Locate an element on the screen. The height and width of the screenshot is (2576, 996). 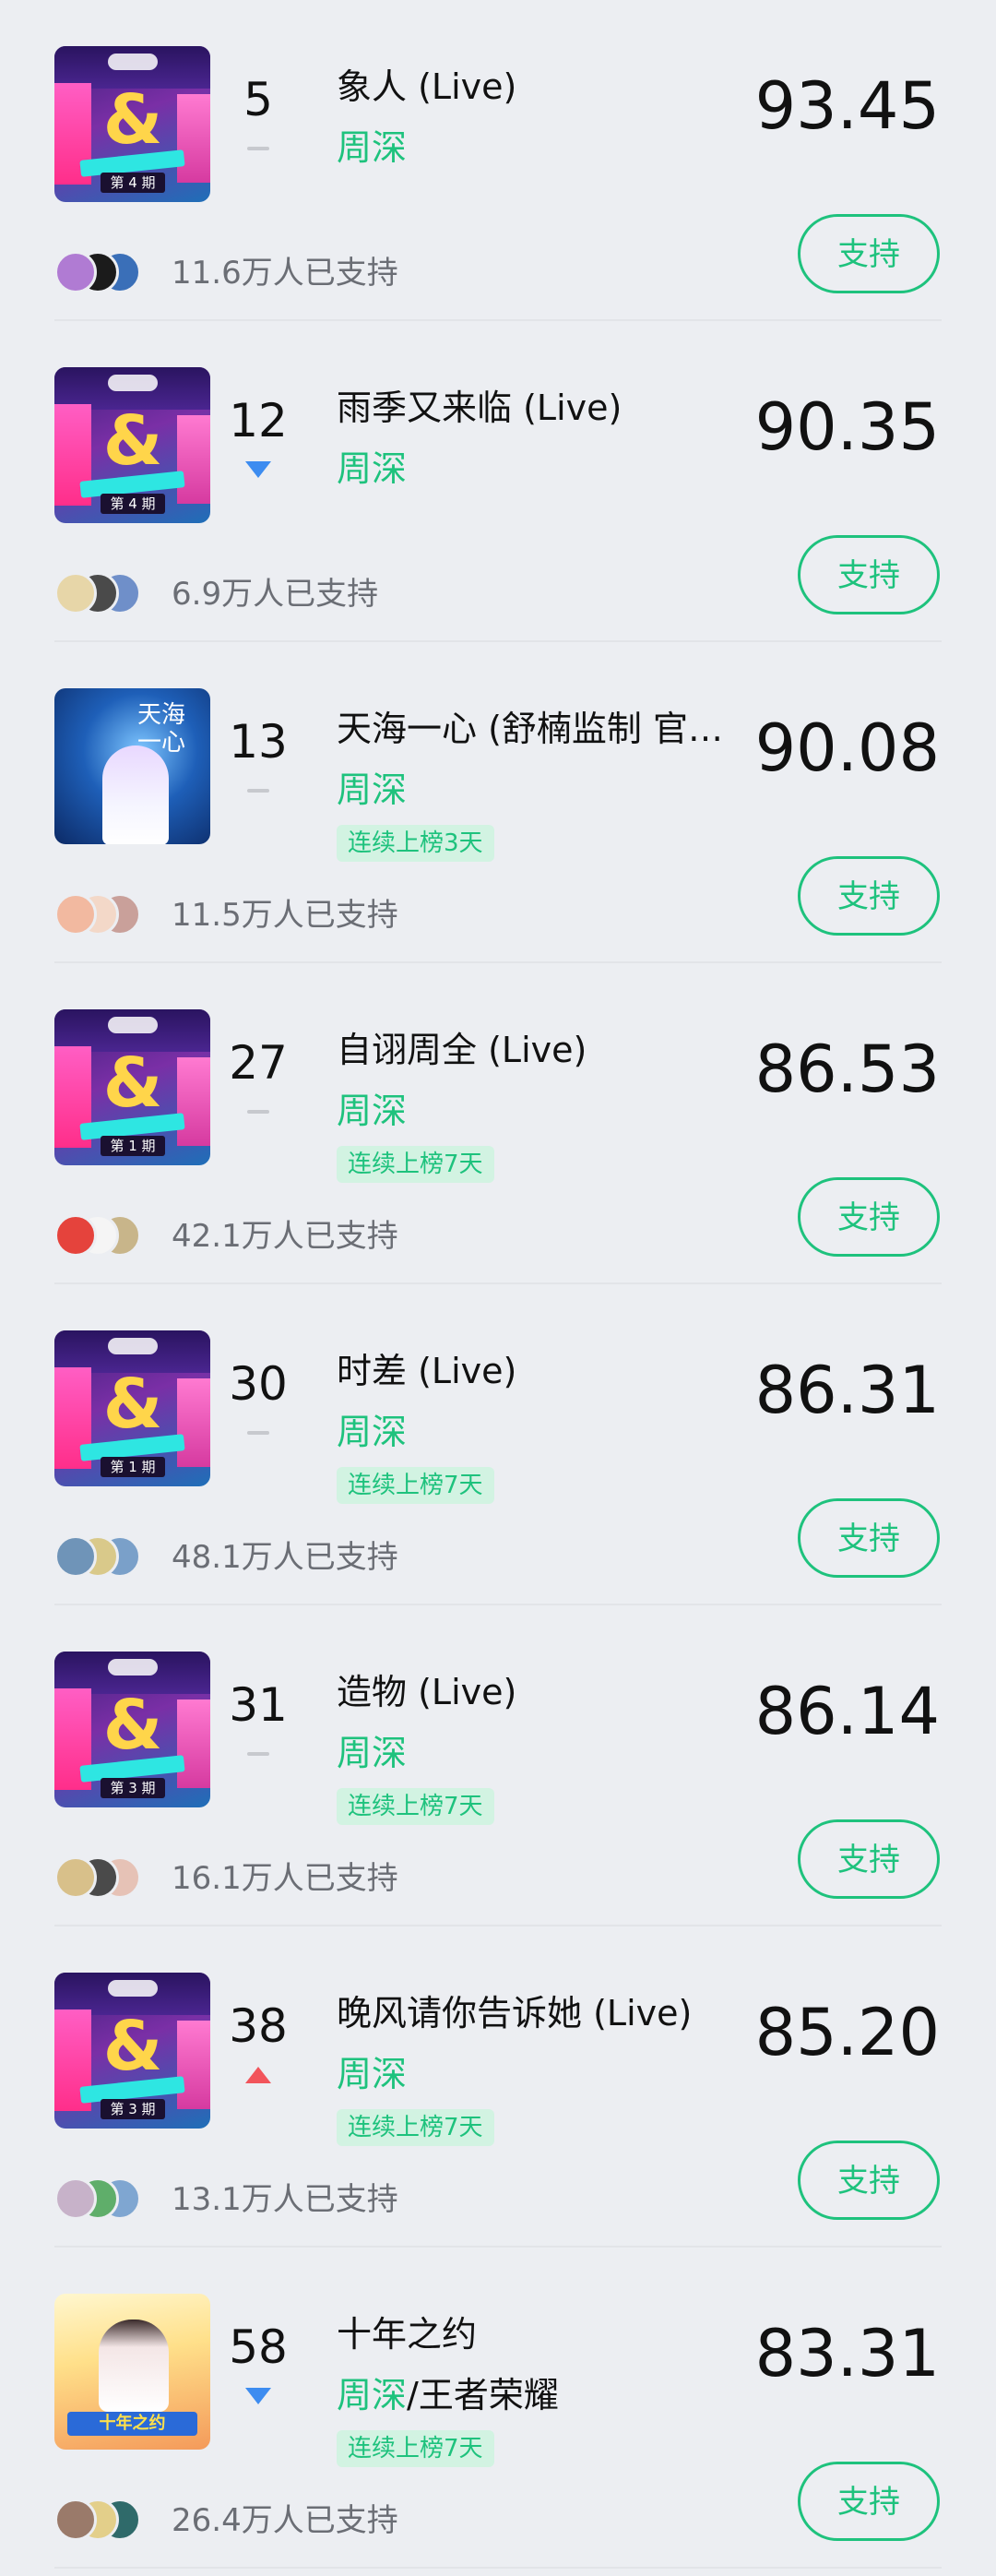
supporter-count: 42.1万人已支持 is located at coordinates (285, 1236).